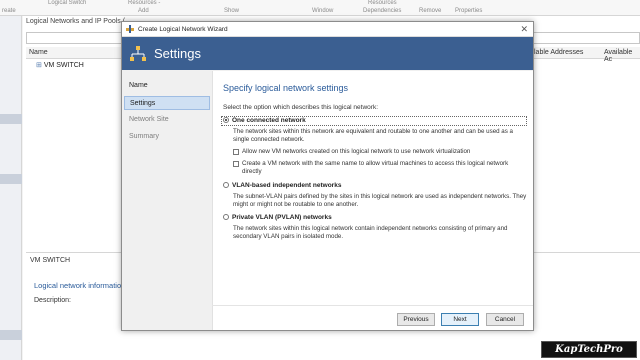 The height and width of the screenshot is (360, 640). Describe the element at coordinates (505, 319) in the screenshot. I see `cancel-button: Cancel` at that location.